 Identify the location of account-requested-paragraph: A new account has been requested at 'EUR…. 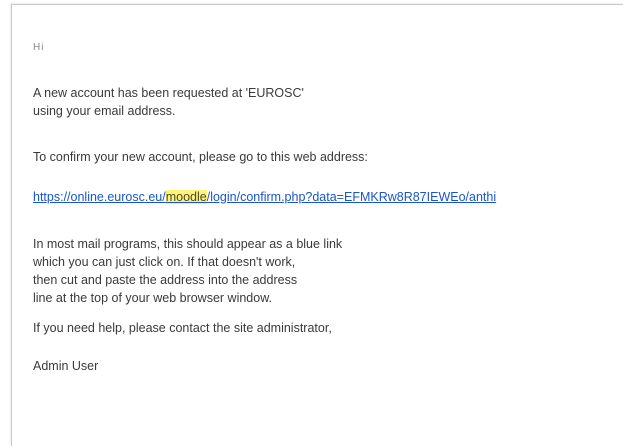
(168, 102).